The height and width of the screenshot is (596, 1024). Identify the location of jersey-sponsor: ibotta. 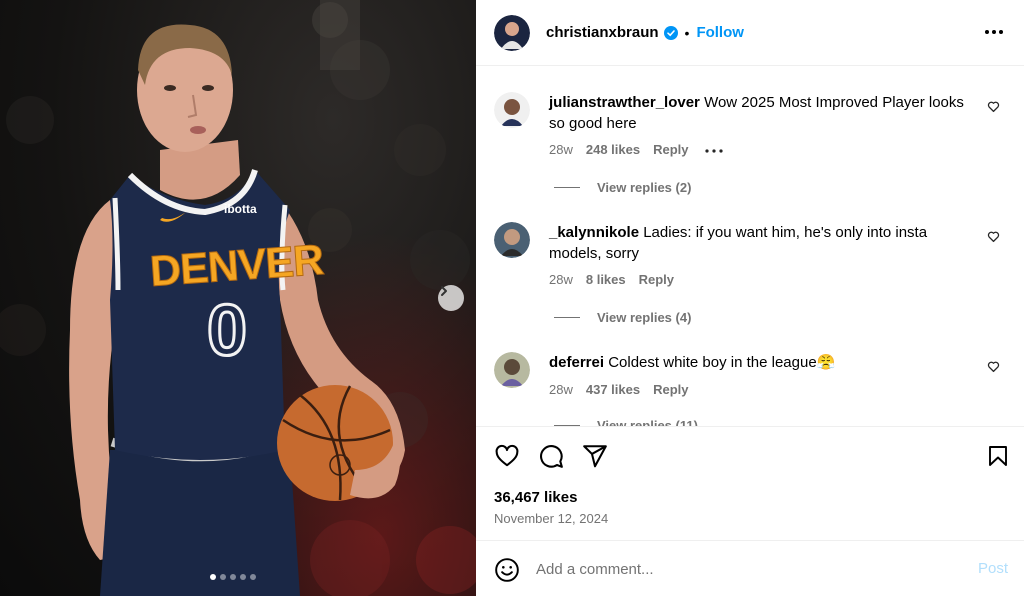
(240, 209).